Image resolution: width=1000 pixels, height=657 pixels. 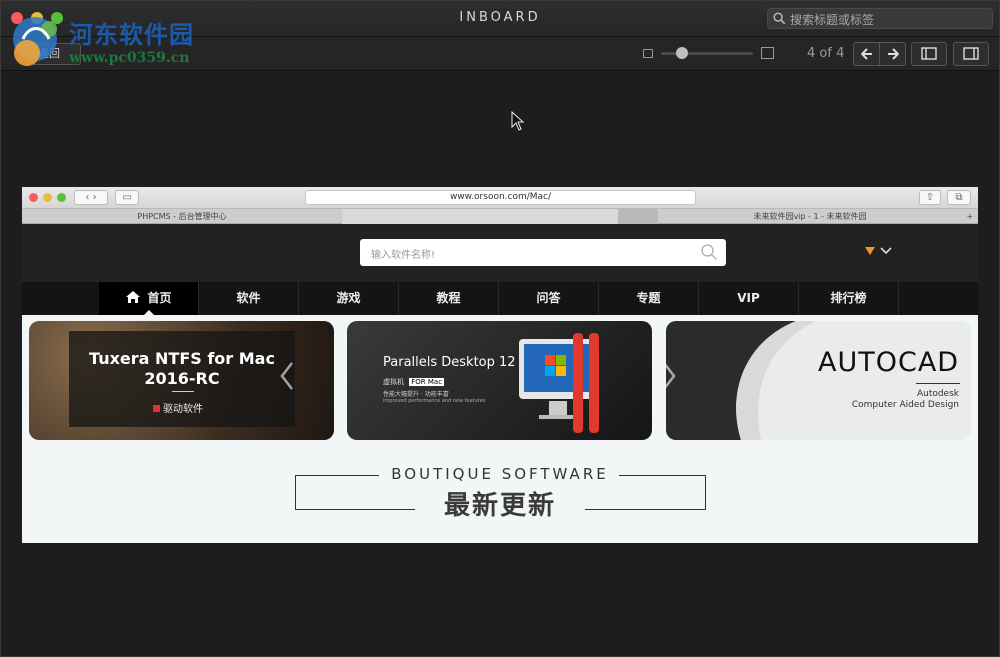 What do you see at coordinates (500, 474) in the screenshot?
I see `section-heading: BOUTIQUE SOFTWARE` at bounding box center [500, 474].